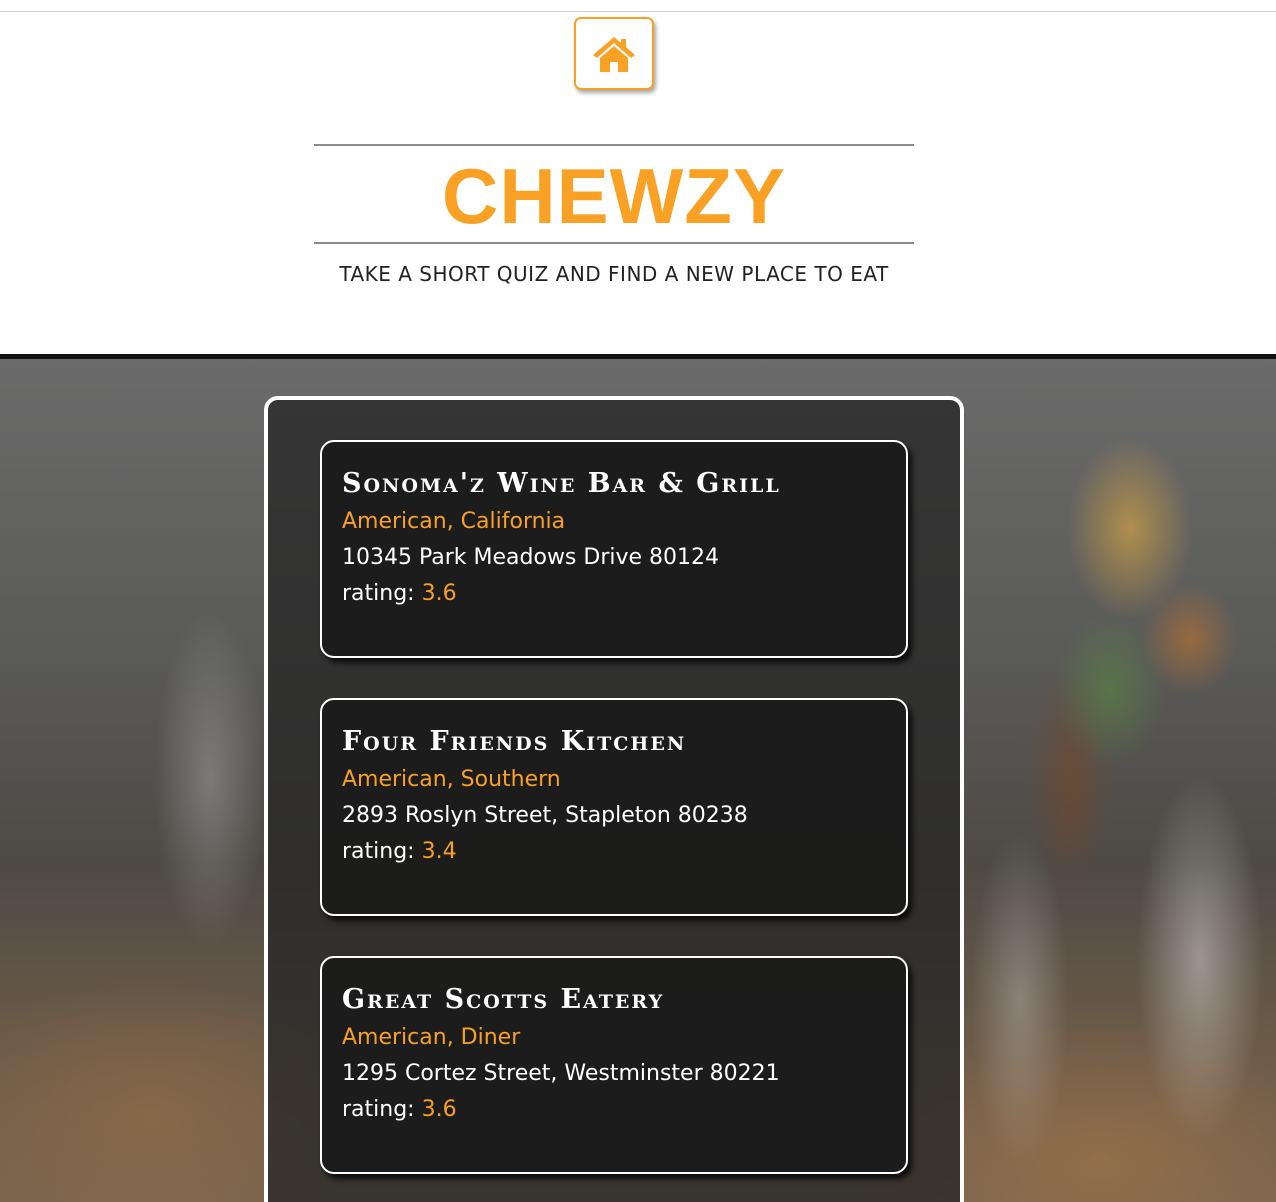  I want to click on site-title: CHEWZY, so click(614, 196).